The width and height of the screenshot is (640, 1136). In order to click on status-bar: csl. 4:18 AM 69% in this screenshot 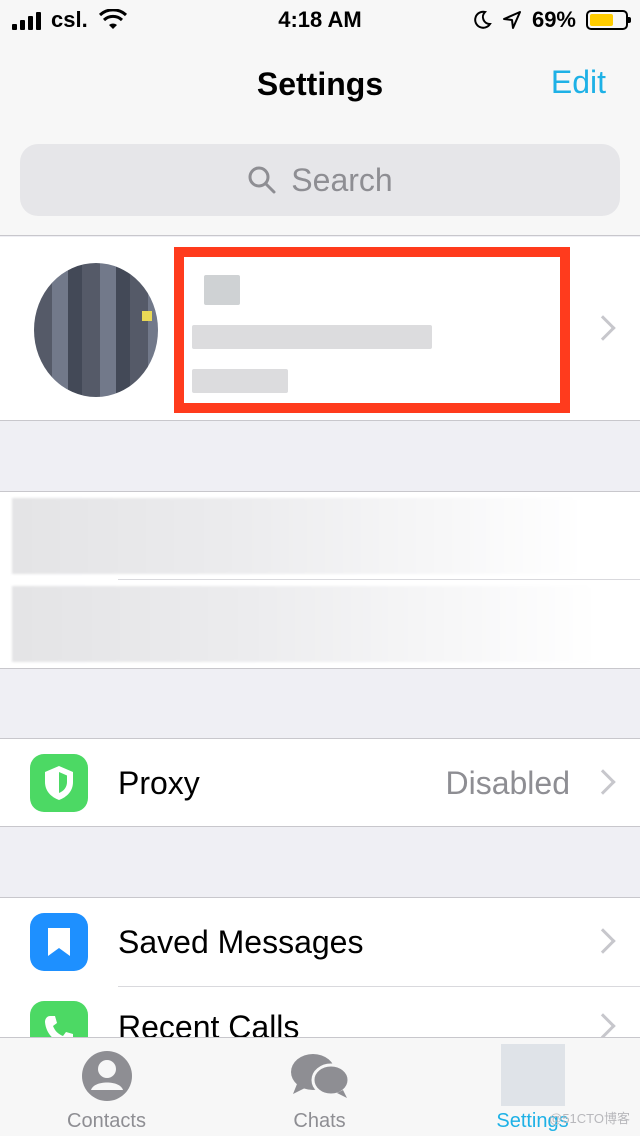, I will do `click(320, 20)`.